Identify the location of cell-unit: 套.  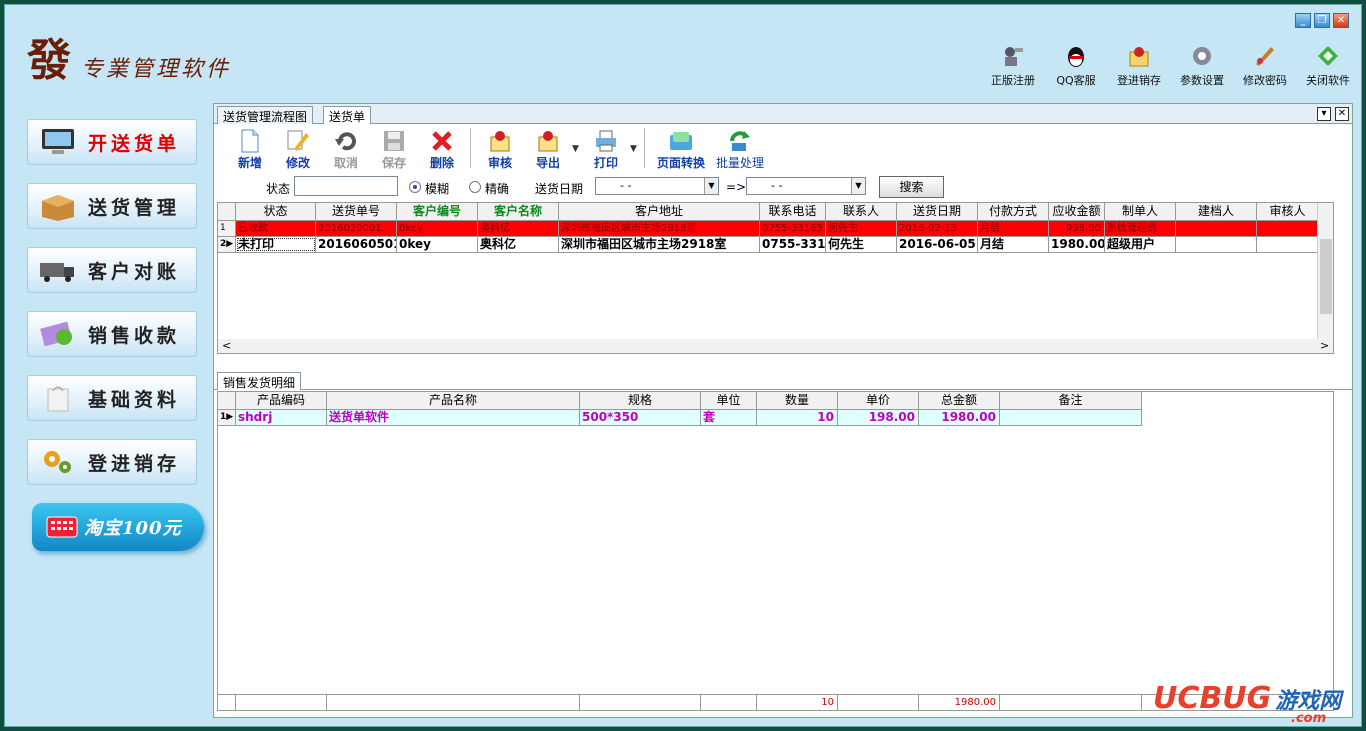
(729, 417).